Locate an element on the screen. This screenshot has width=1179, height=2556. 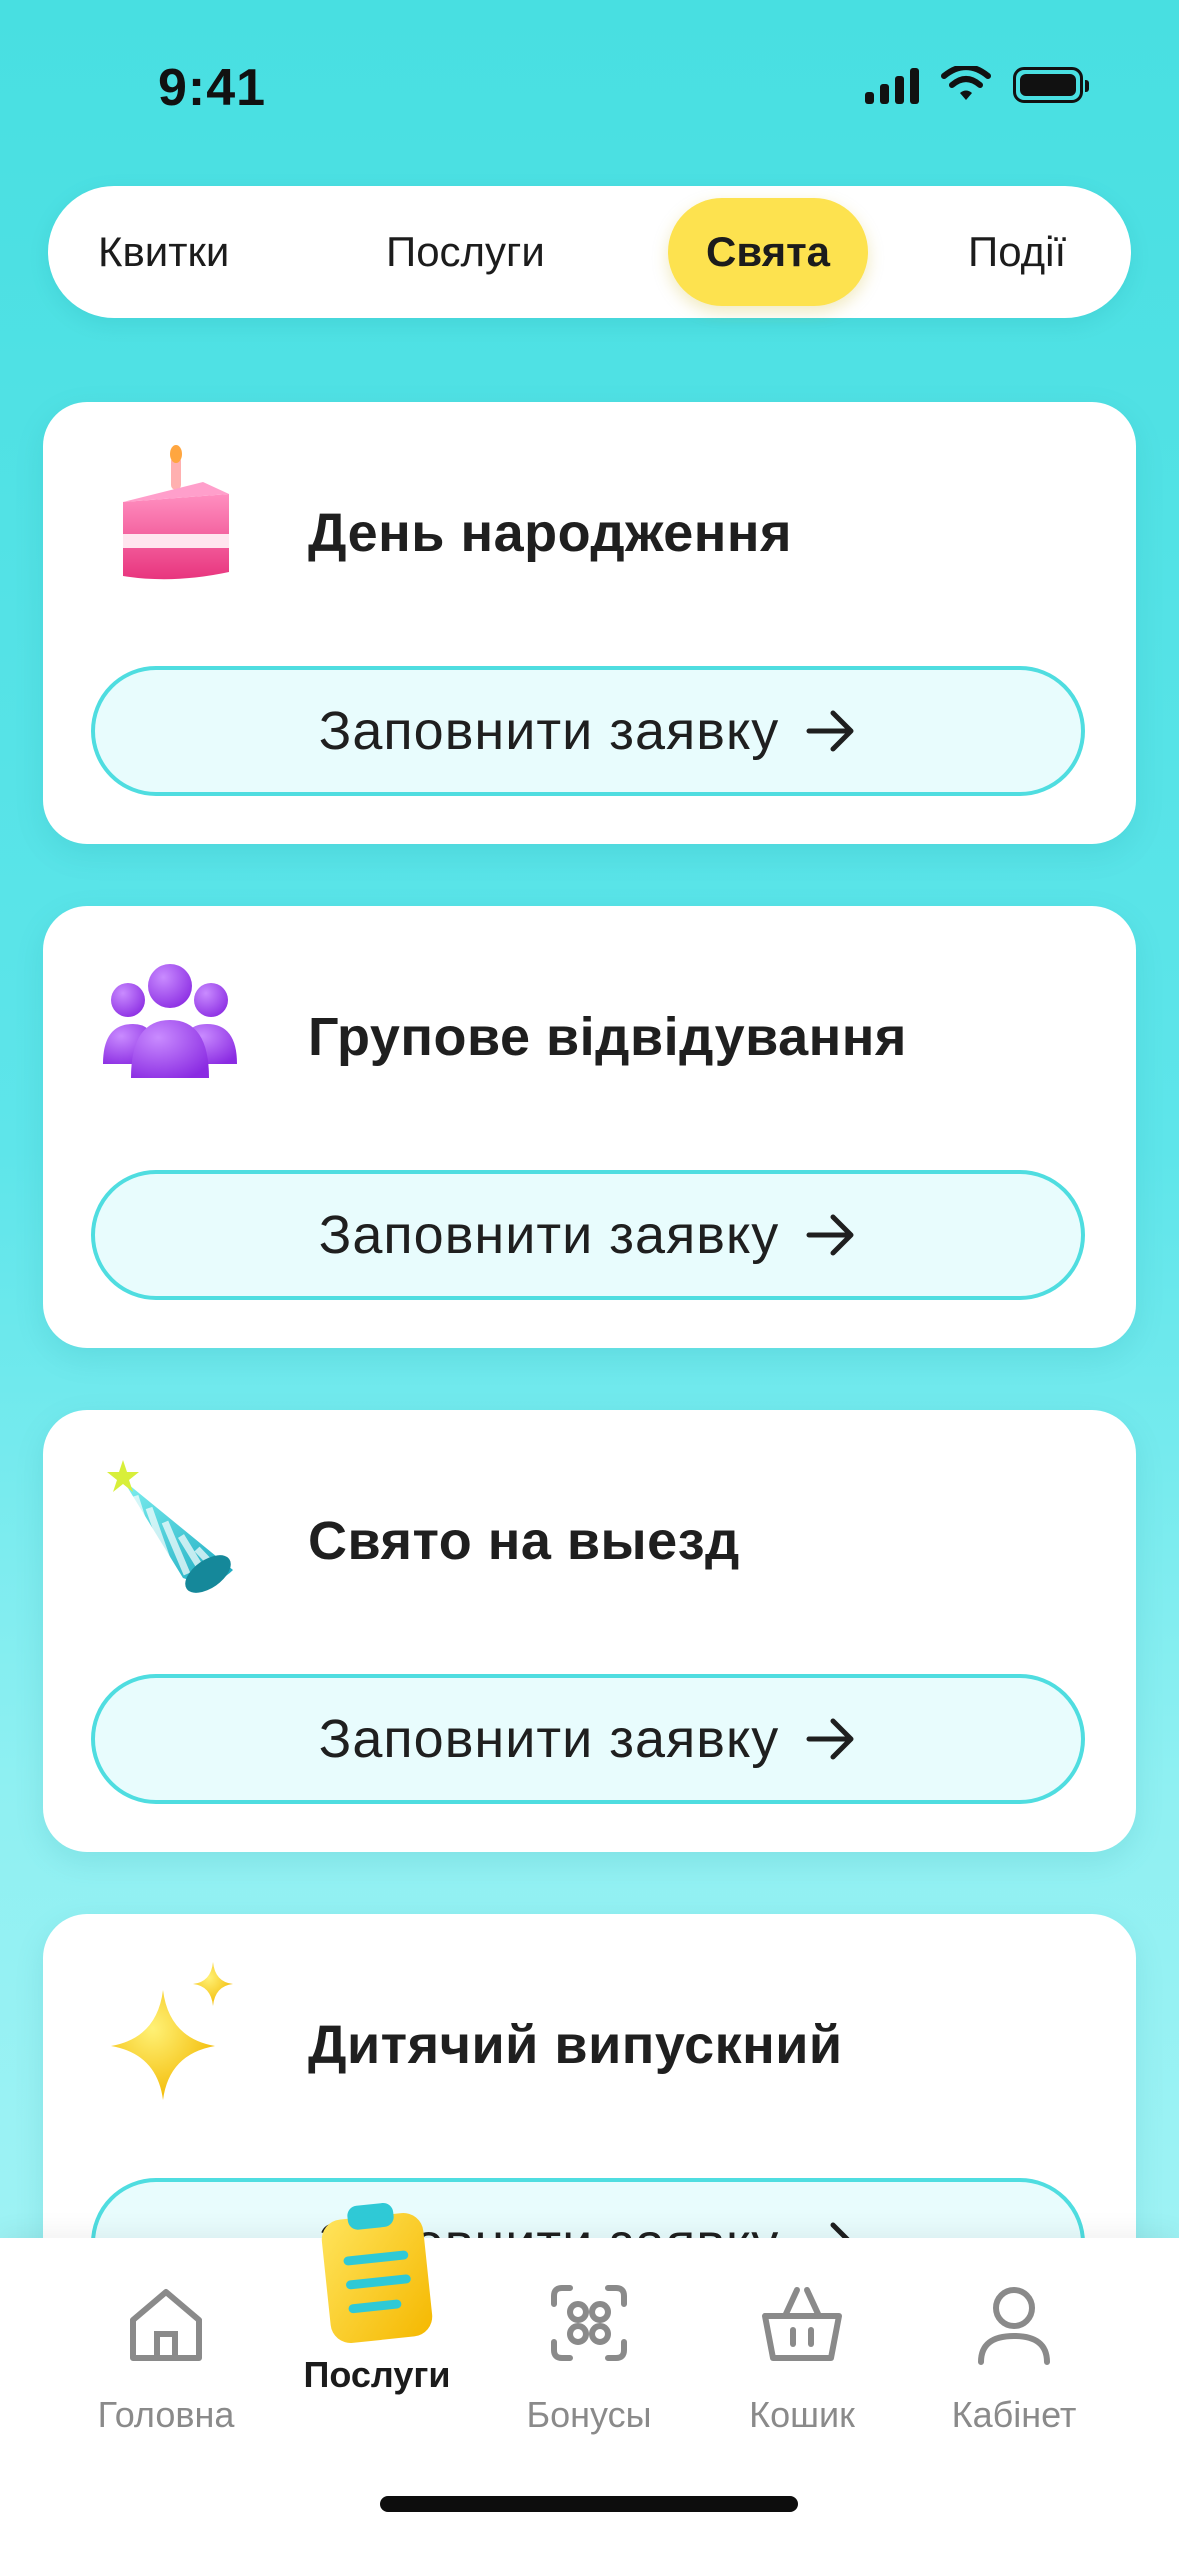
wifi-icon is located at coordinates (966, 83).